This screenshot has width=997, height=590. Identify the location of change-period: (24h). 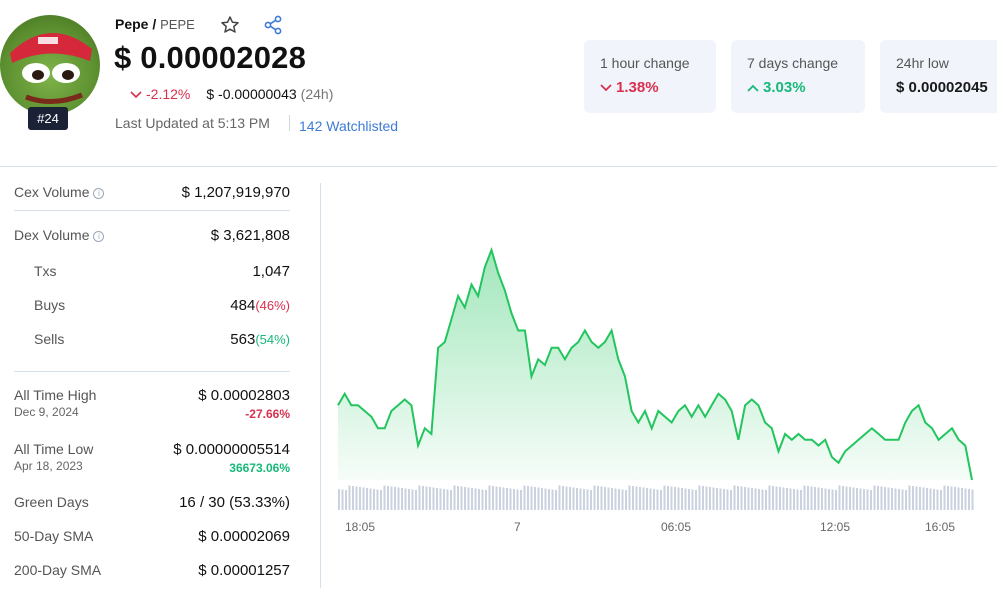
(317, 94).